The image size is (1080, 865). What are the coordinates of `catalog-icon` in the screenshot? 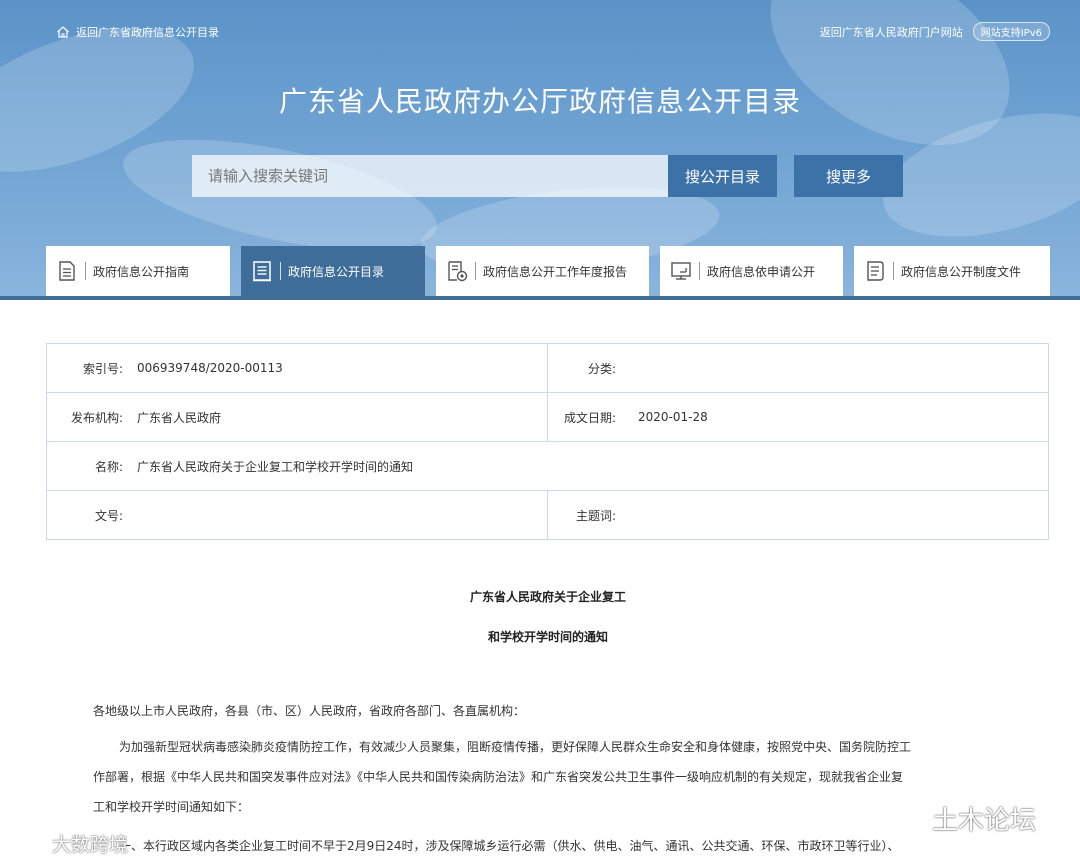 It's located at (262, 271).